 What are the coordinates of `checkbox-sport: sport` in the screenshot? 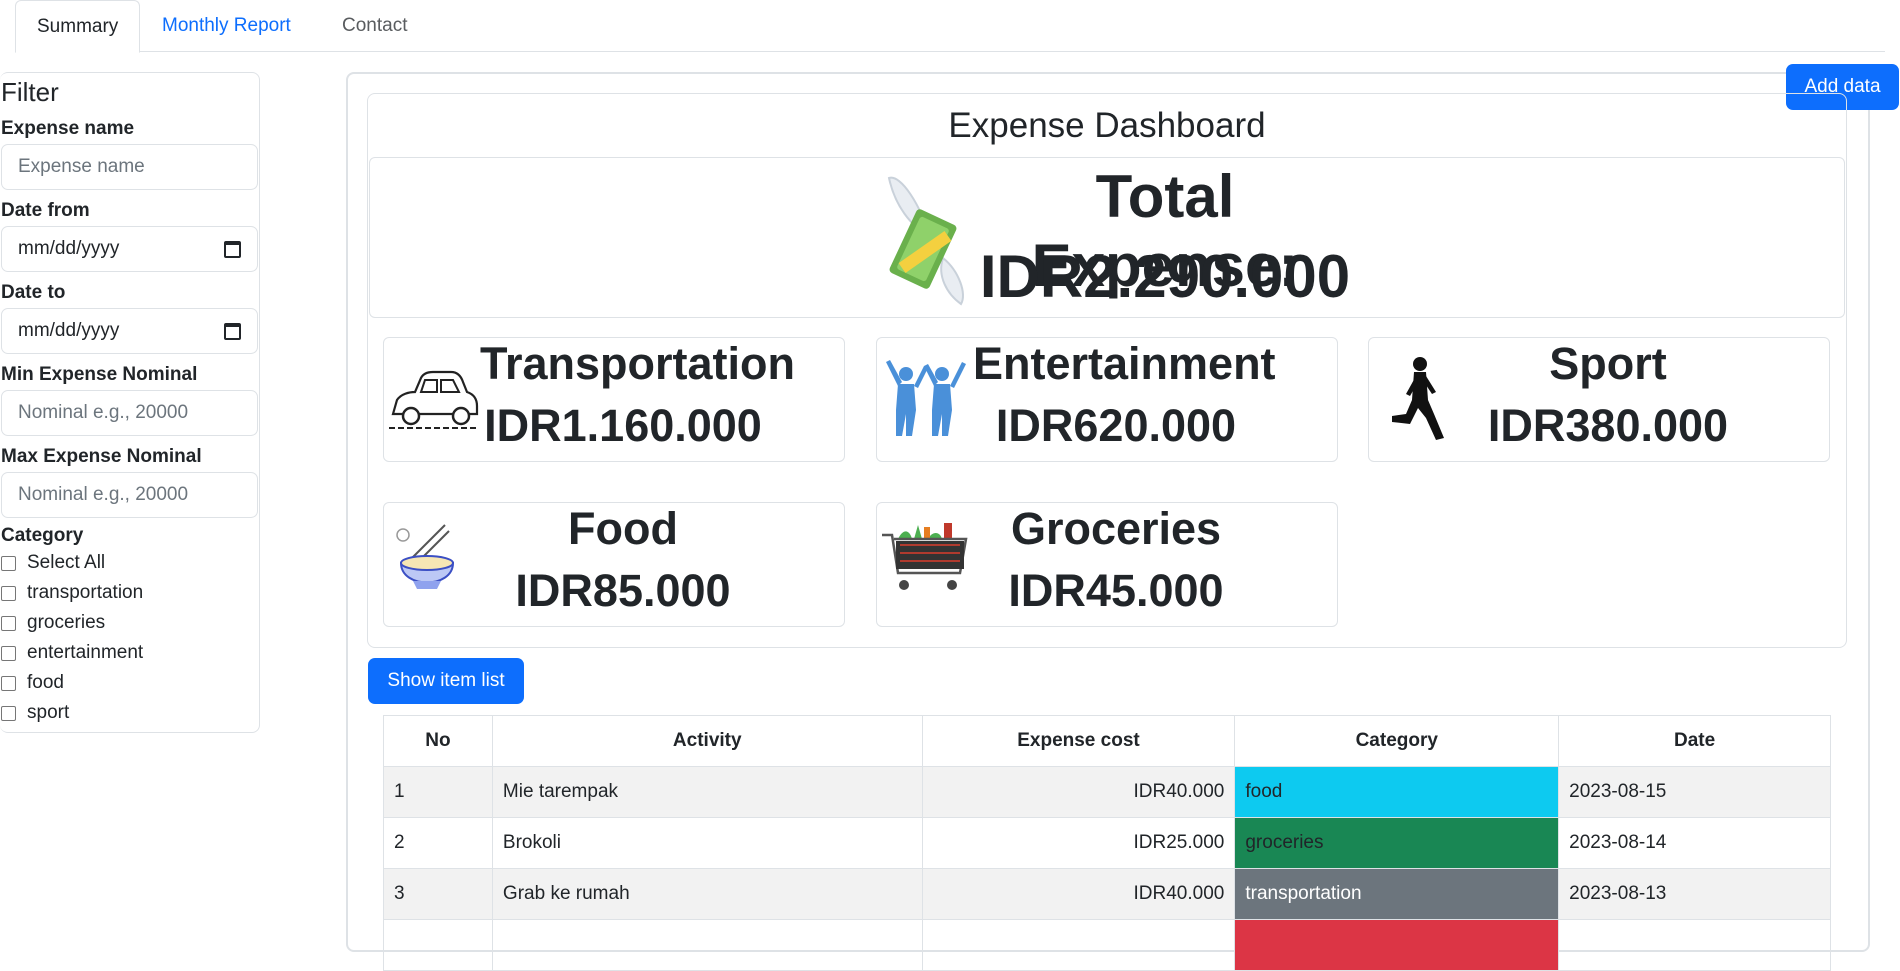 It's located at (35, 713).